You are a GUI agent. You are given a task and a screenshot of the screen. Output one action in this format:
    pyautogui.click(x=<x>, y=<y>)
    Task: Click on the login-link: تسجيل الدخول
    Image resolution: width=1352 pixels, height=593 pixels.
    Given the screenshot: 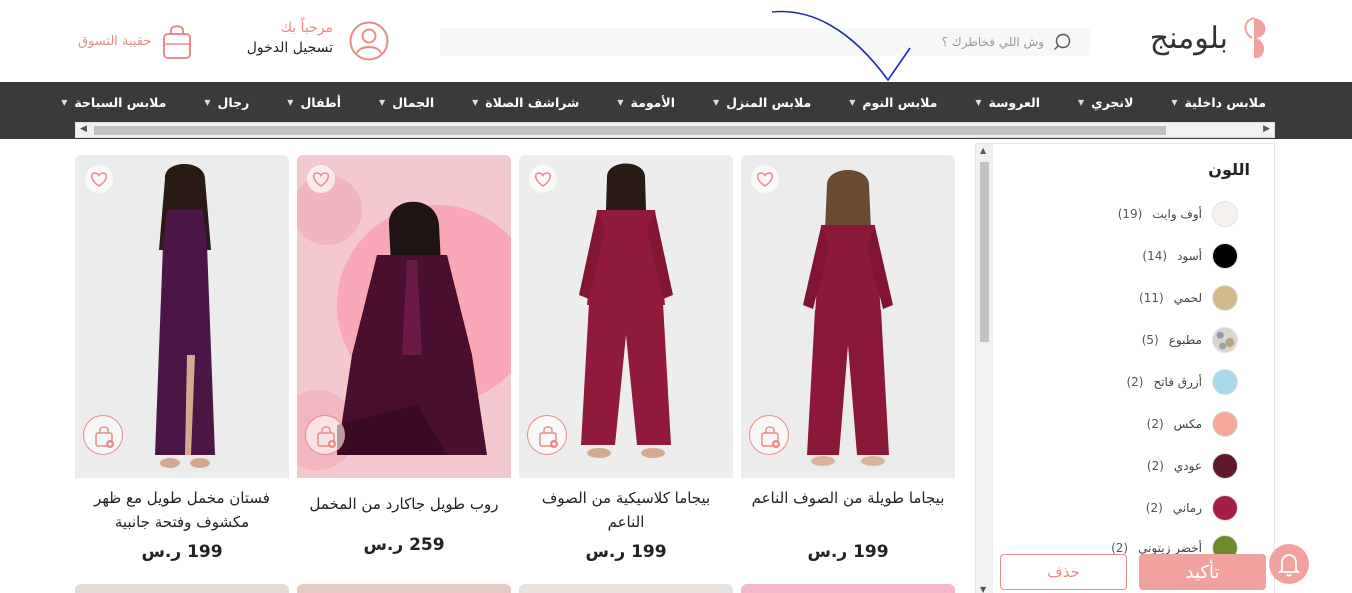 What is the action you would take?
    pyautogui.click(x=290, y=48)
    